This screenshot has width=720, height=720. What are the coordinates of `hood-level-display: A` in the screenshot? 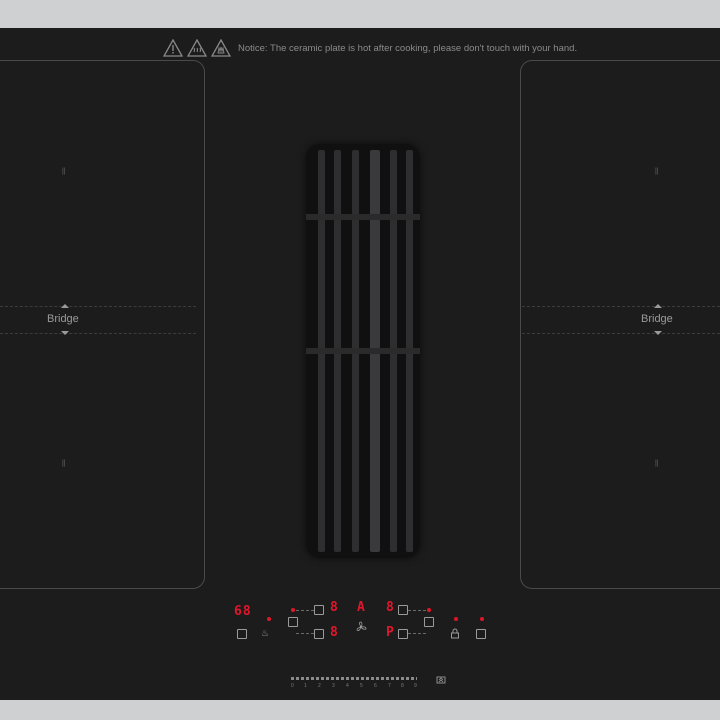 It's located at (361, 607).